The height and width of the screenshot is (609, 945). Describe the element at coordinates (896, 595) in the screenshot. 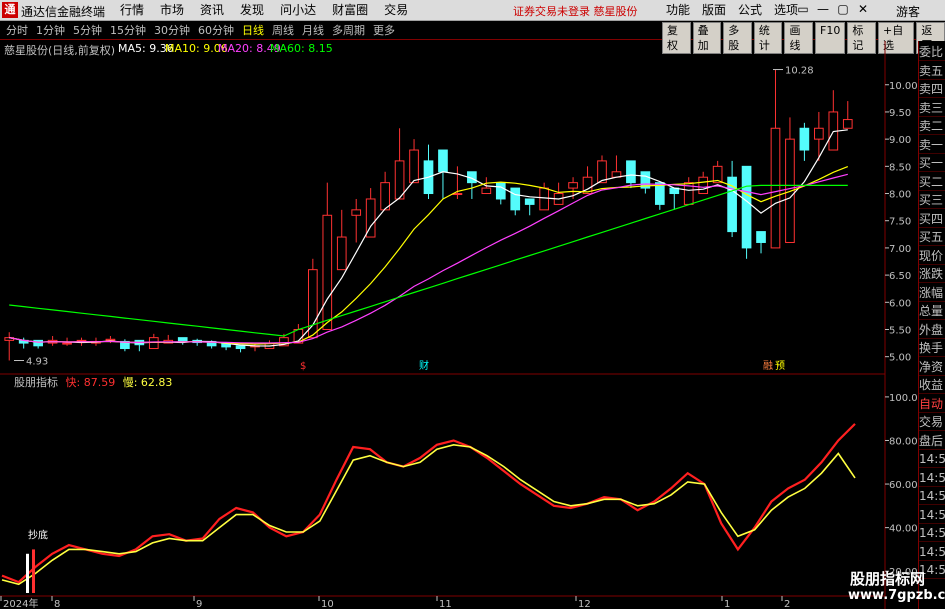

I see `watermark-url: www.7gpzb.com` at that location.